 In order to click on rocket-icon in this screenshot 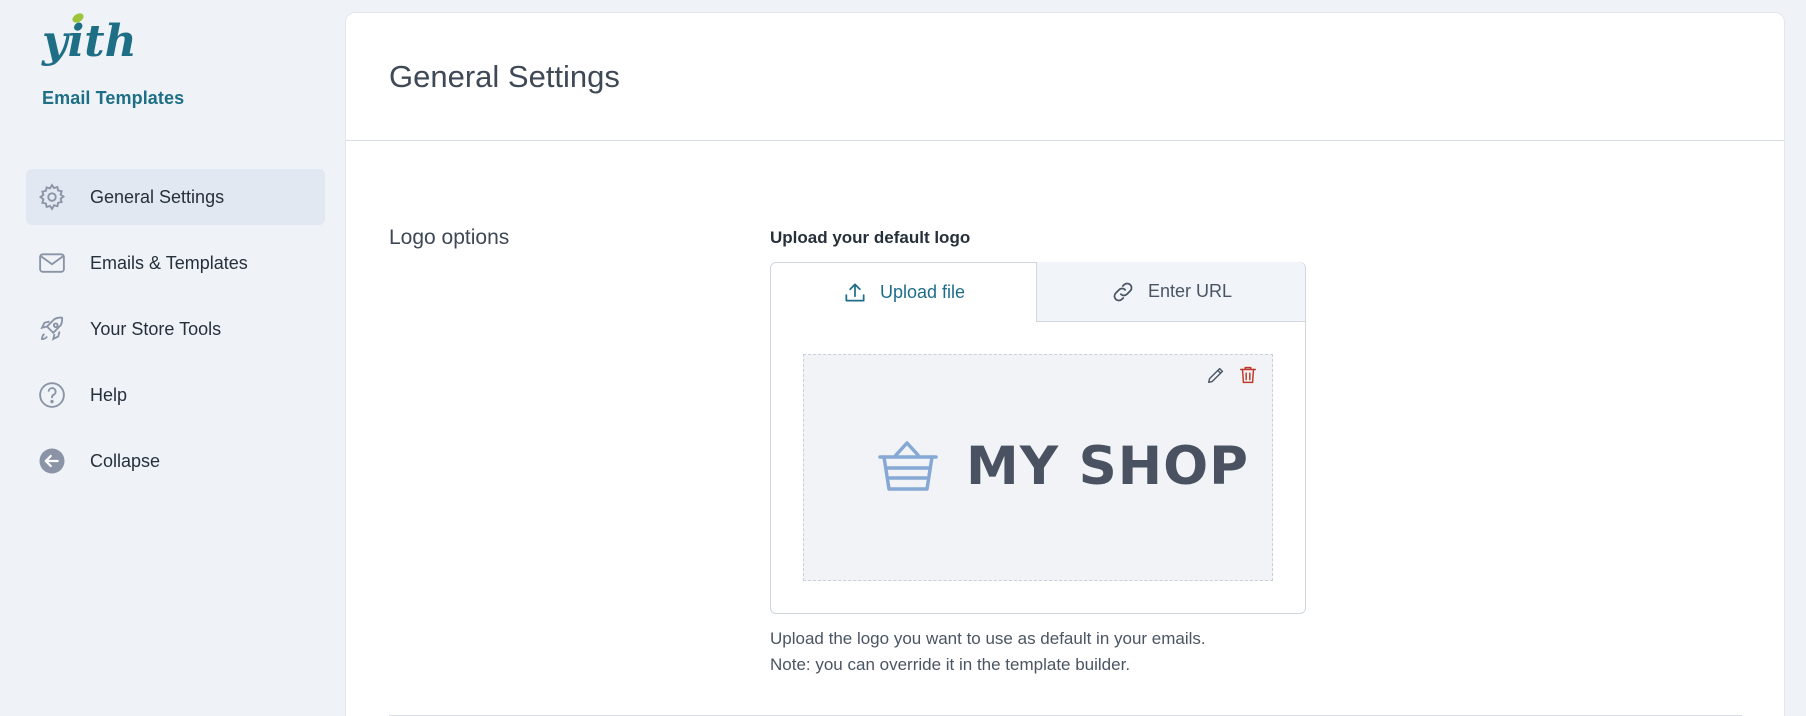, I will do `click(52, 329)`.